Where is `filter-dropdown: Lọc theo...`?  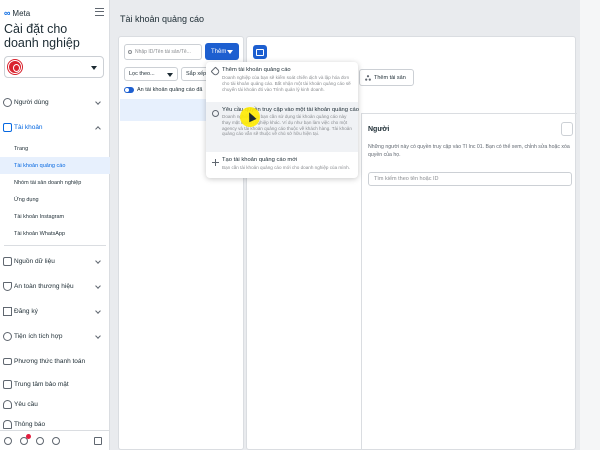 filter-dropdown: Lọc theo... is located at coordinates (151, 74).